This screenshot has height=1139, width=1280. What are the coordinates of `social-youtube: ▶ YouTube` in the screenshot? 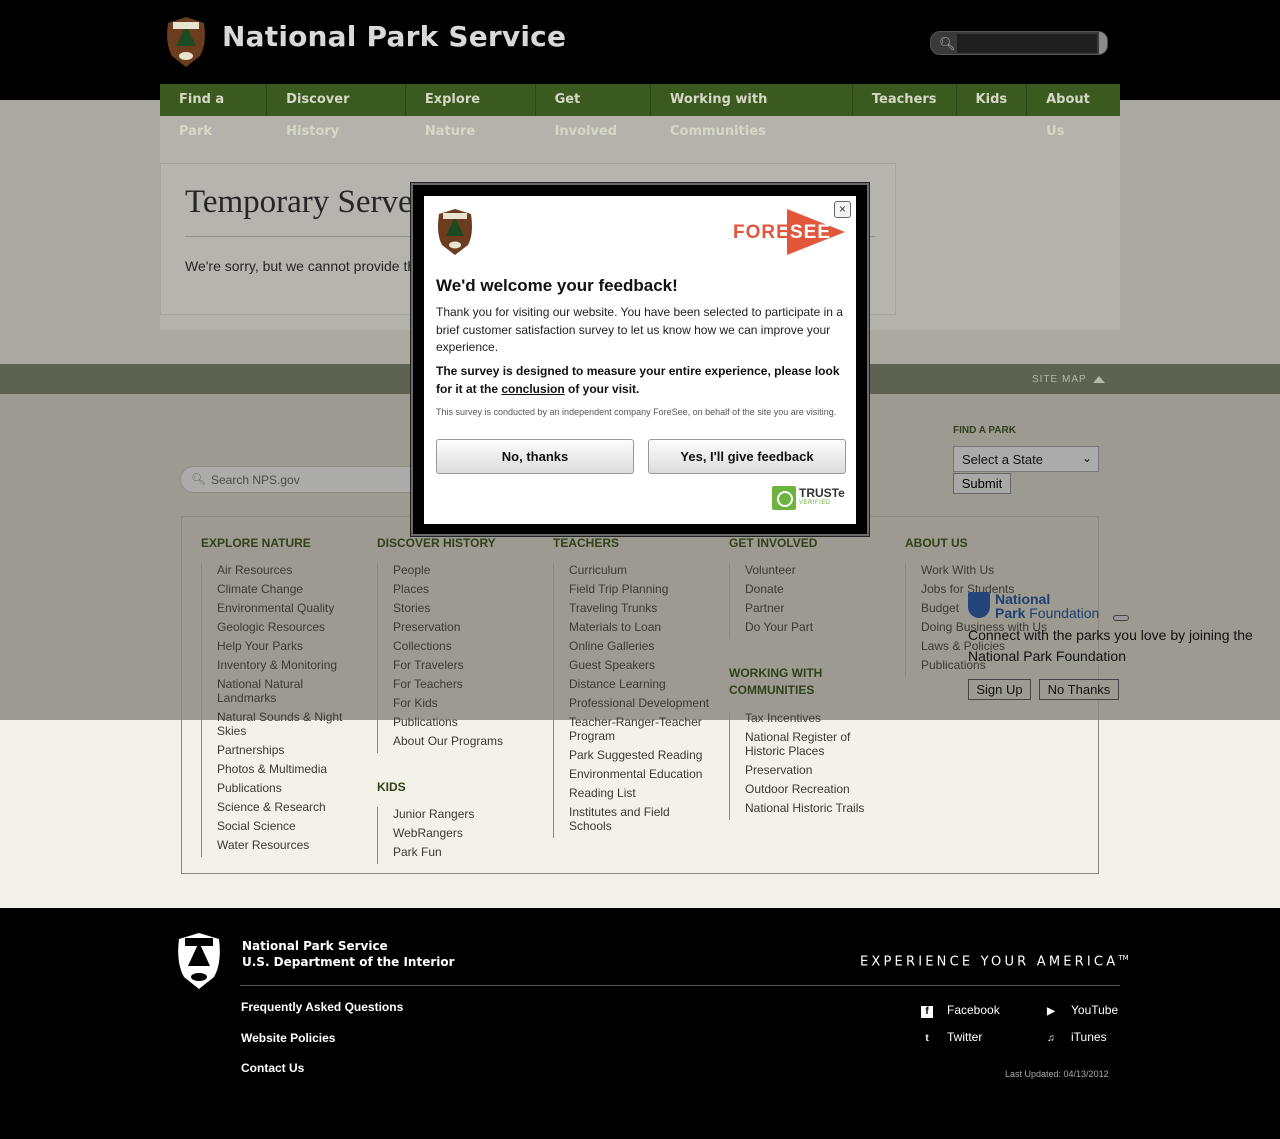 It's located at (1081, 1010).